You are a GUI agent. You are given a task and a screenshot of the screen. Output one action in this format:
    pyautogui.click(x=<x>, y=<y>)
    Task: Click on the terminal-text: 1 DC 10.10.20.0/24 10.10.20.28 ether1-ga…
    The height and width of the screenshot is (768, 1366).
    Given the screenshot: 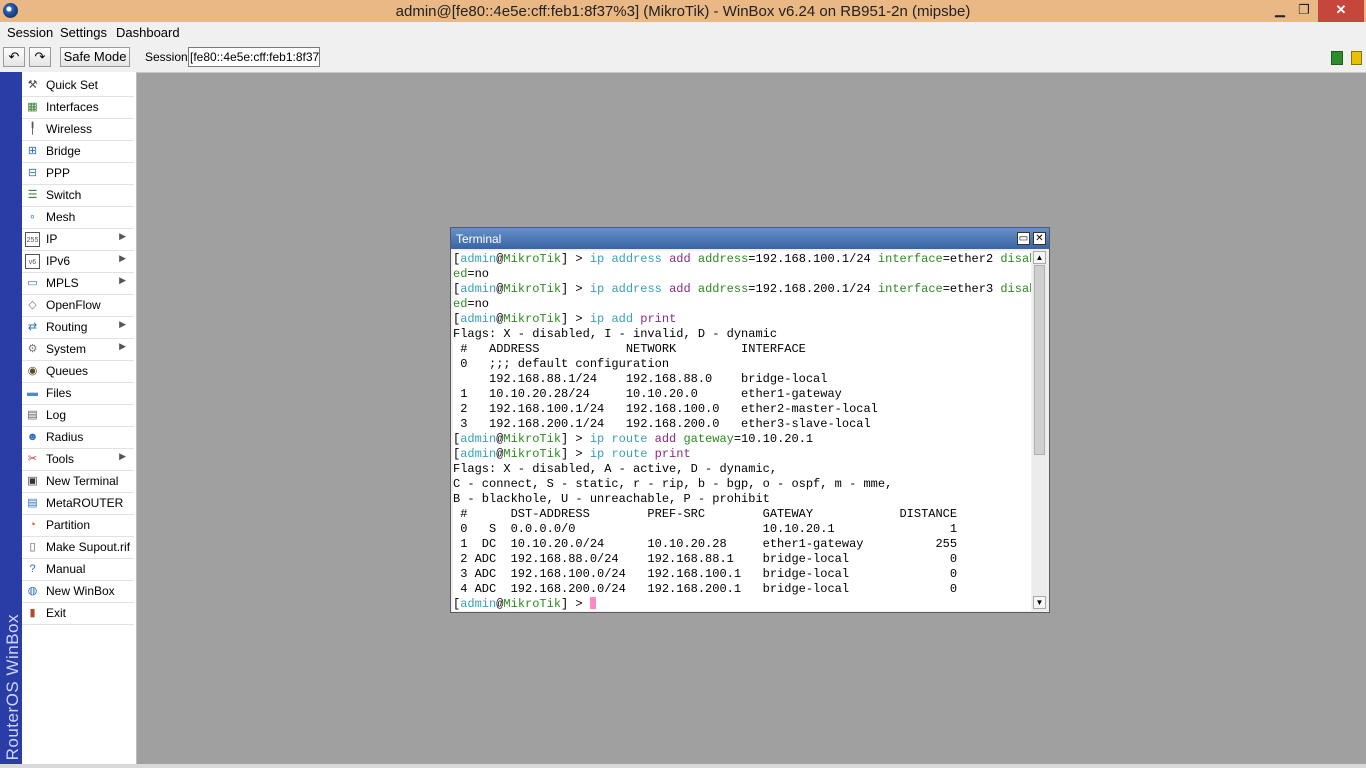 What is the action you would take?
    pyautogui.click(x=705, y=544)
    